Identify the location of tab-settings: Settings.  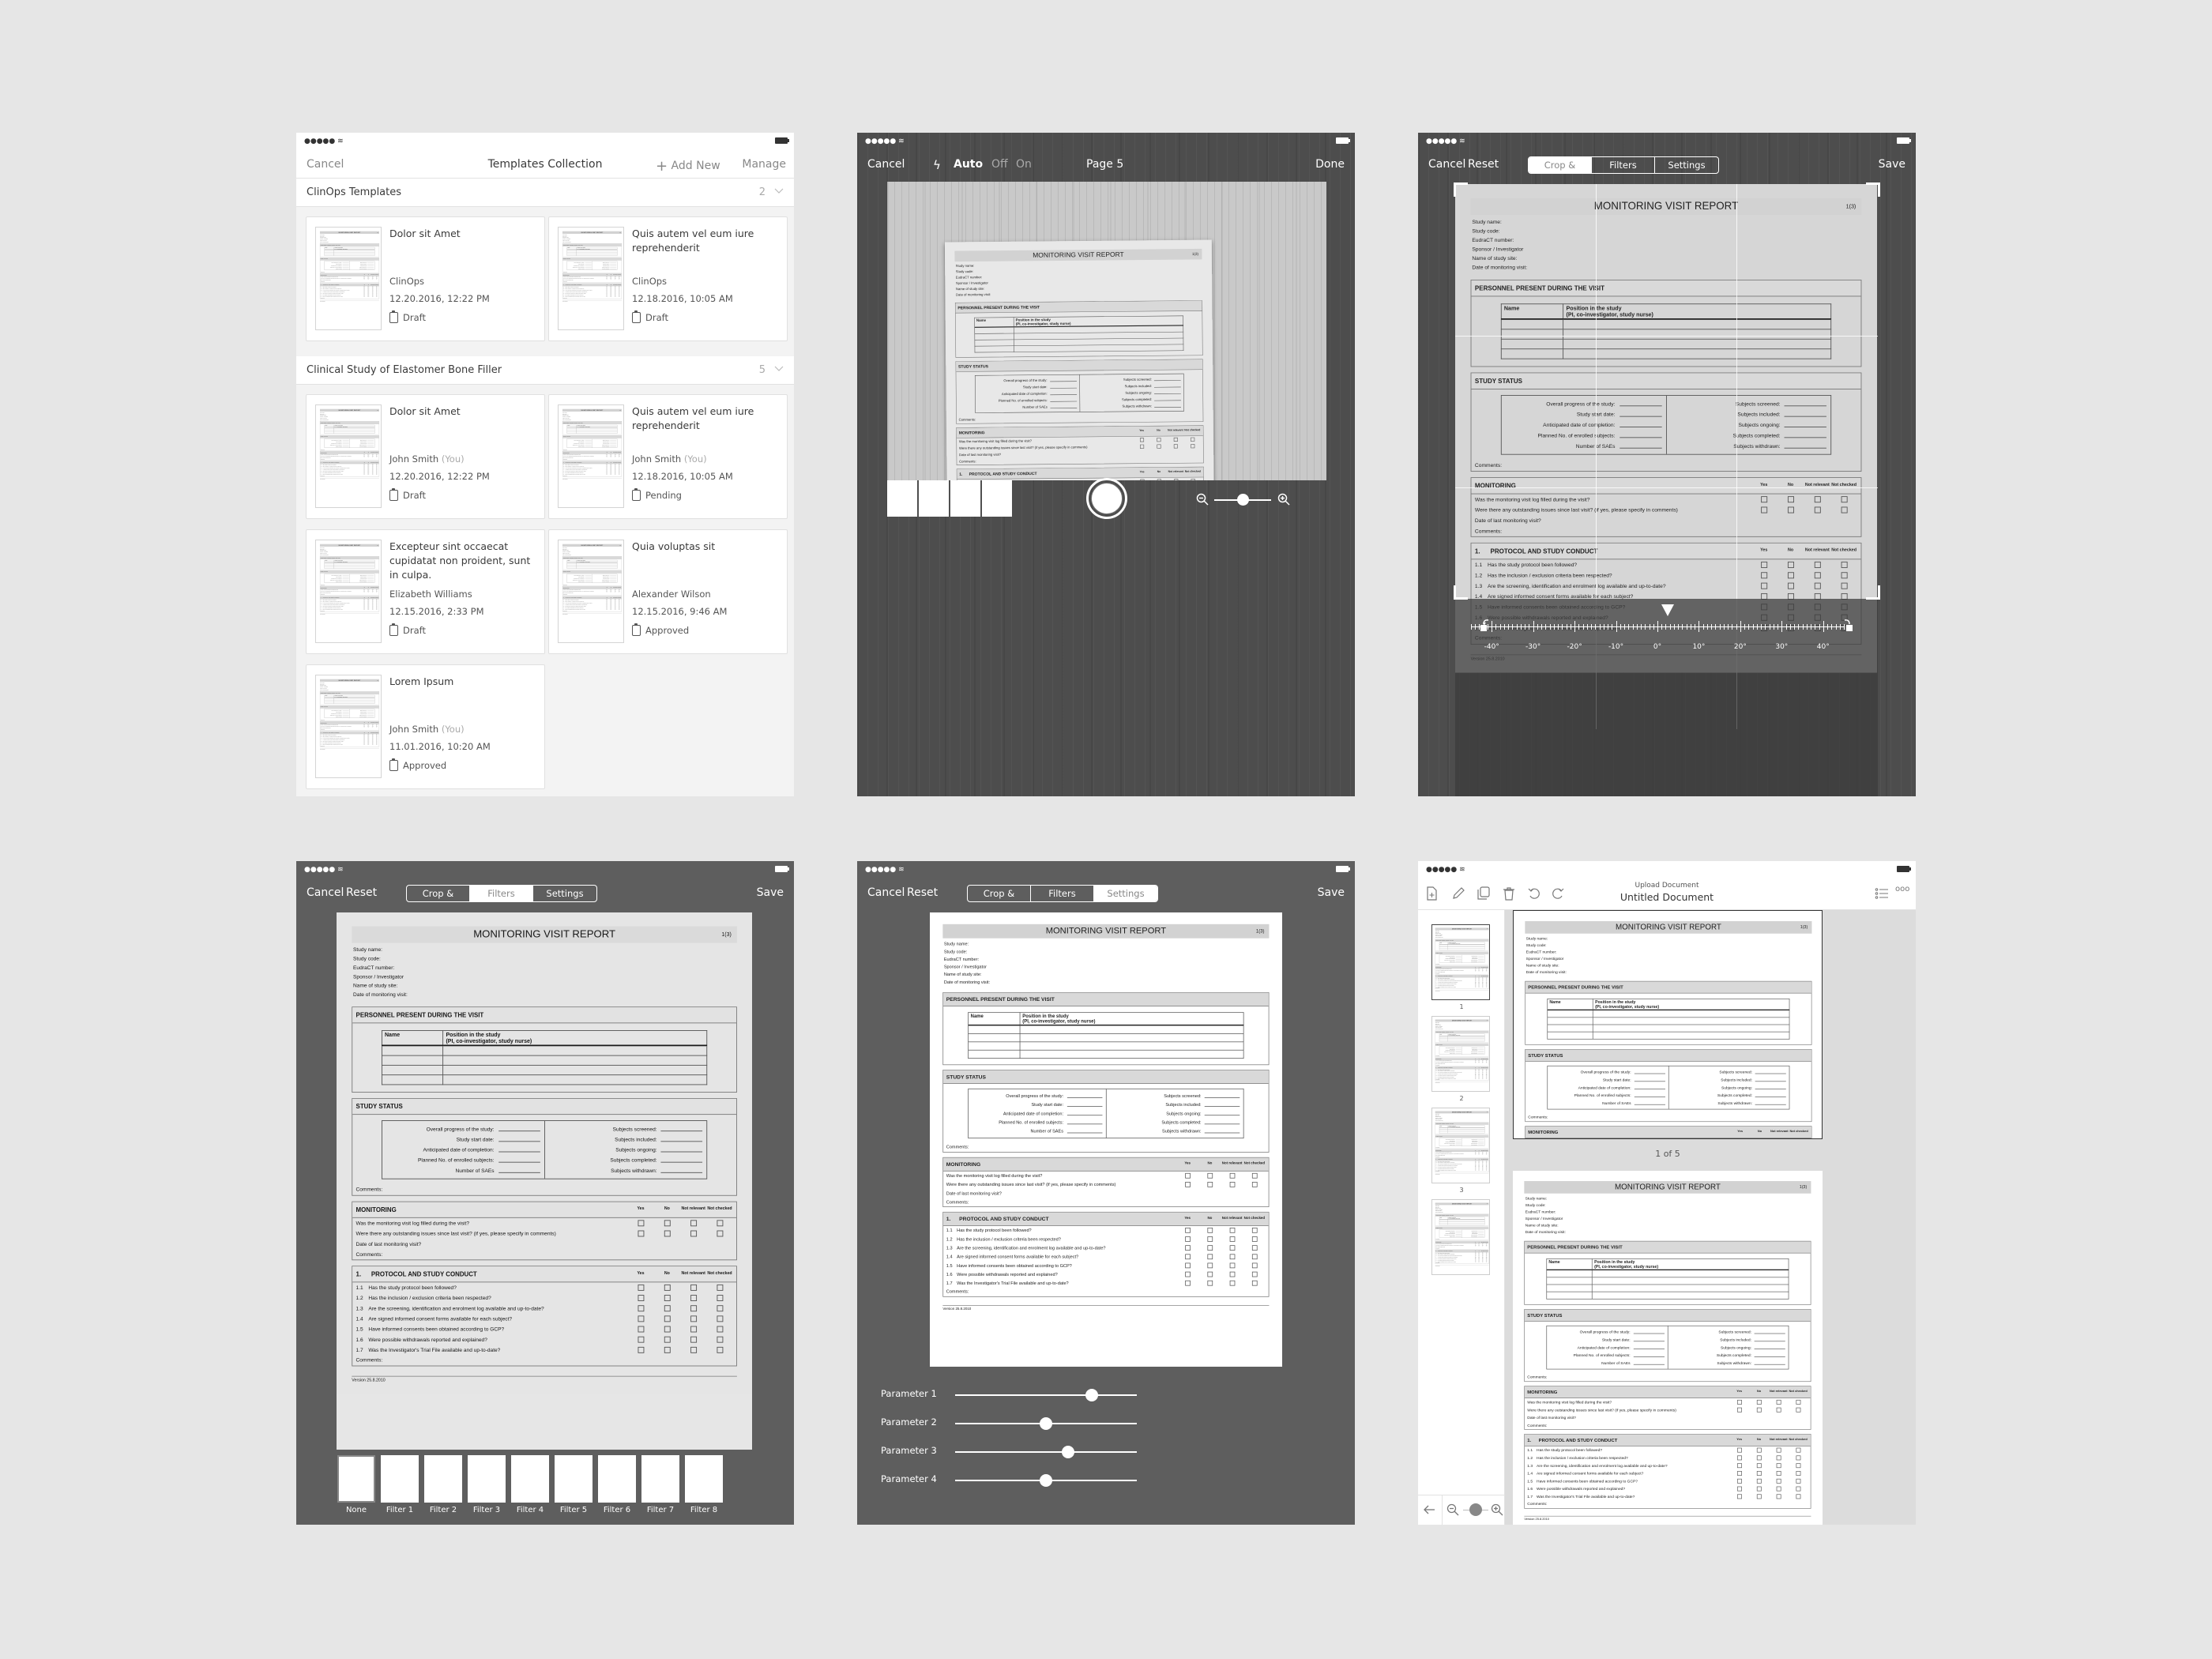
(1687, 165).